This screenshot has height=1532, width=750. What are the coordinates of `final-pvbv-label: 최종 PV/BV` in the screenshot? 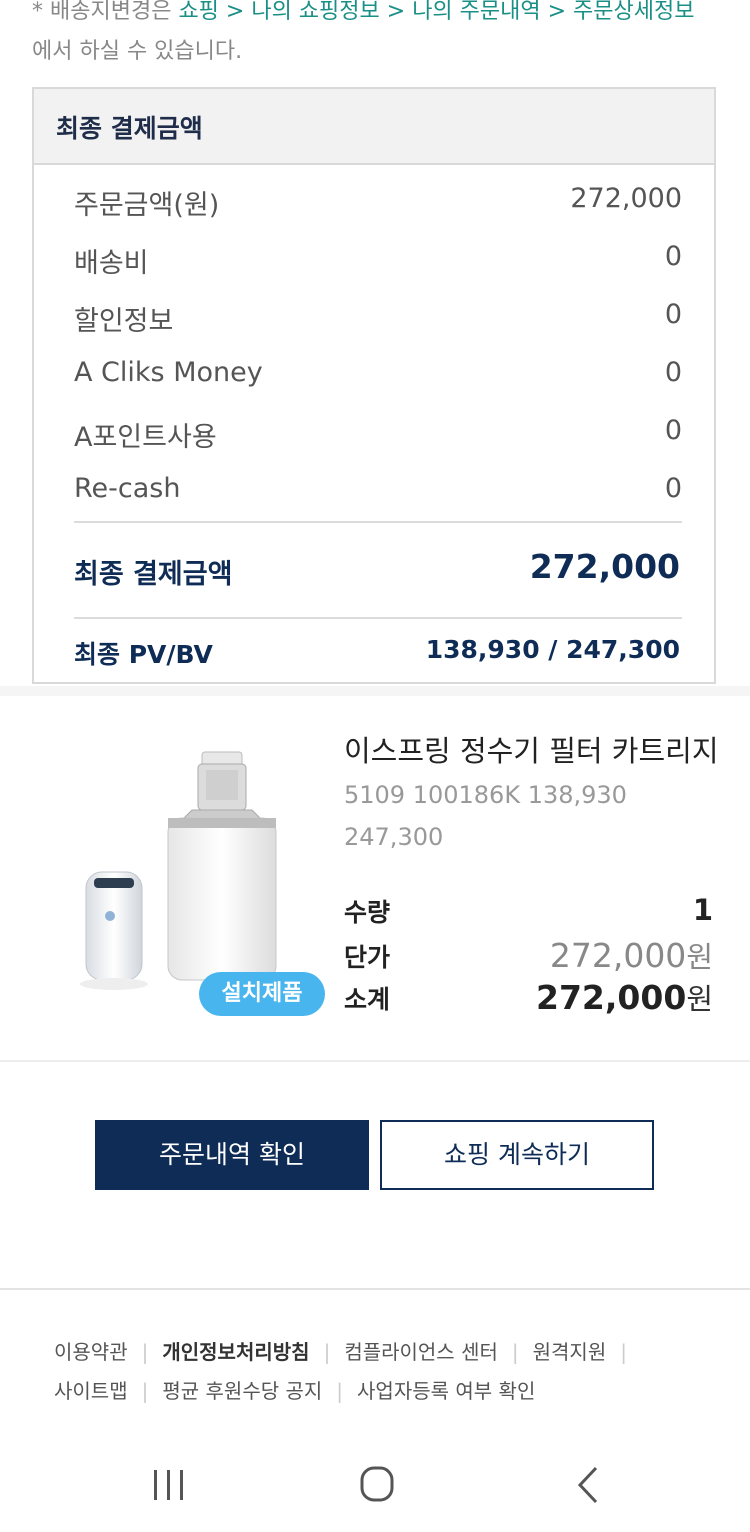 It's located at (143, 654).